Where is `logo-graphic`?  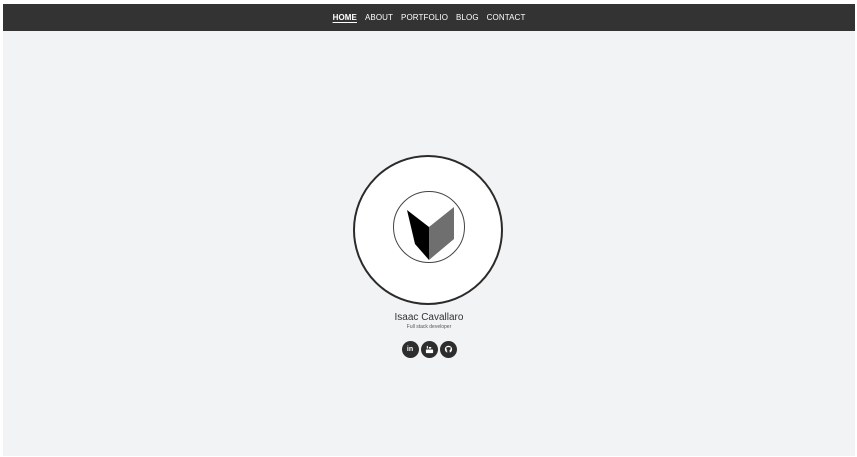 logo-graphic is located at coordinates (430, 233).